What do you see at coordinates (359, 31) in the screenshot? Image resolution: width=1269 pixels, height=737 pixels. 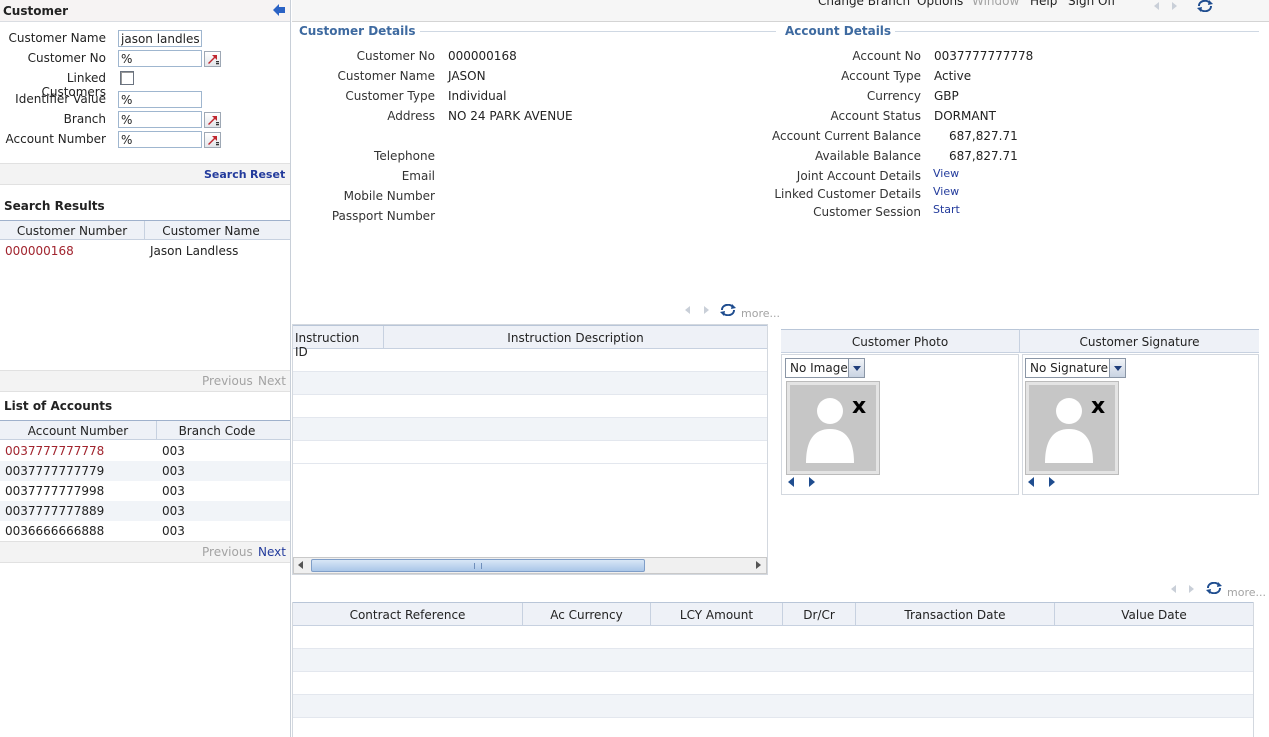 I see `customer-details-title: Customer Details` at bounding box center [359, 31].